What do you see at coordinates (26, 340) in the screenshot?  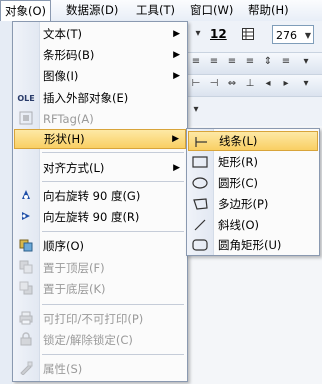 I see `lock-icon` at bounding box center [26, 340].